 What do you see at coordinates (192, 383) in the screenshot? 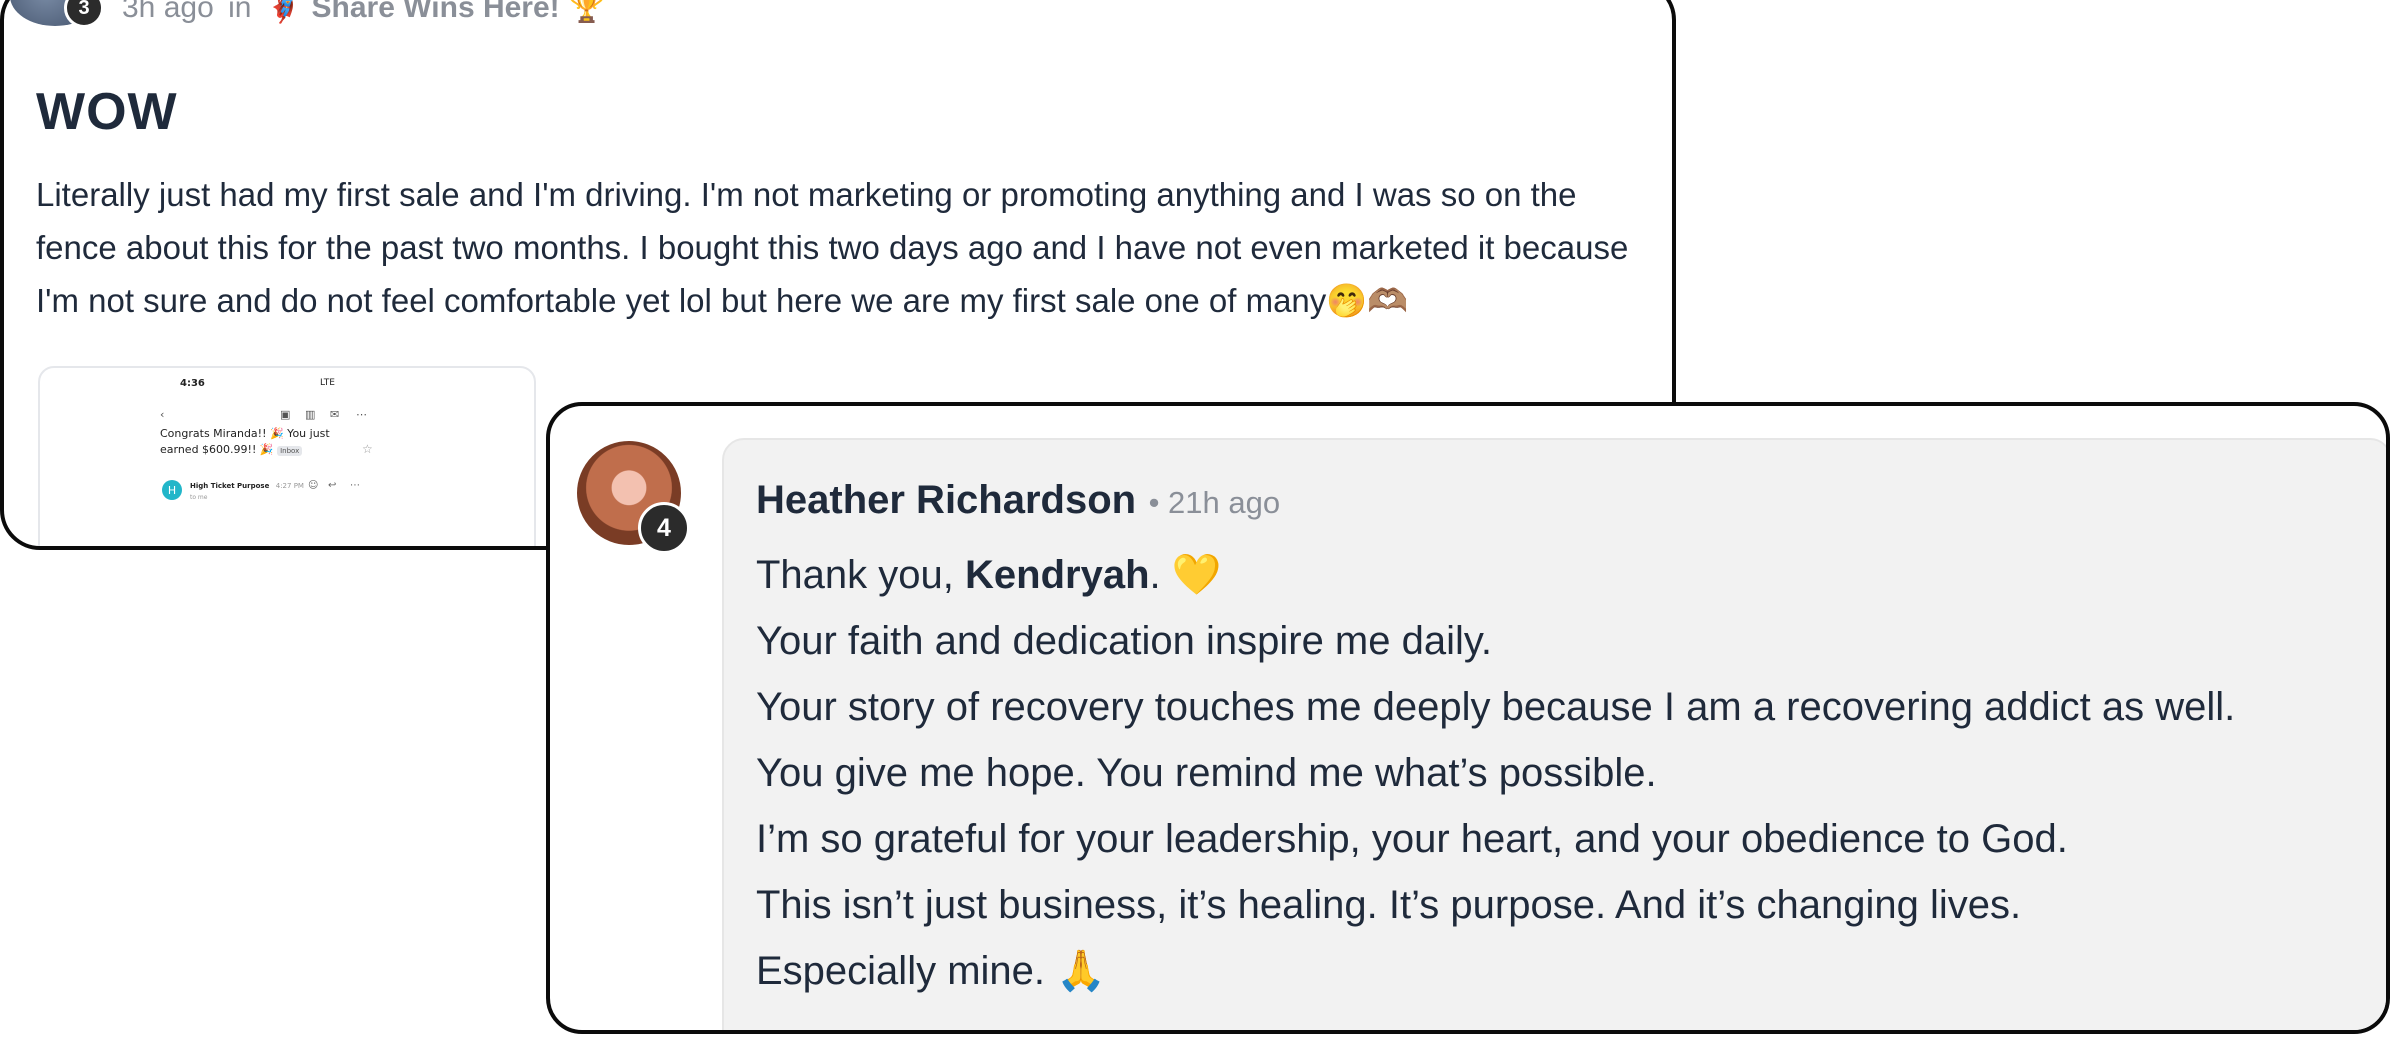
I see `phone-time: 4:36` at bounding box center [192, 383].